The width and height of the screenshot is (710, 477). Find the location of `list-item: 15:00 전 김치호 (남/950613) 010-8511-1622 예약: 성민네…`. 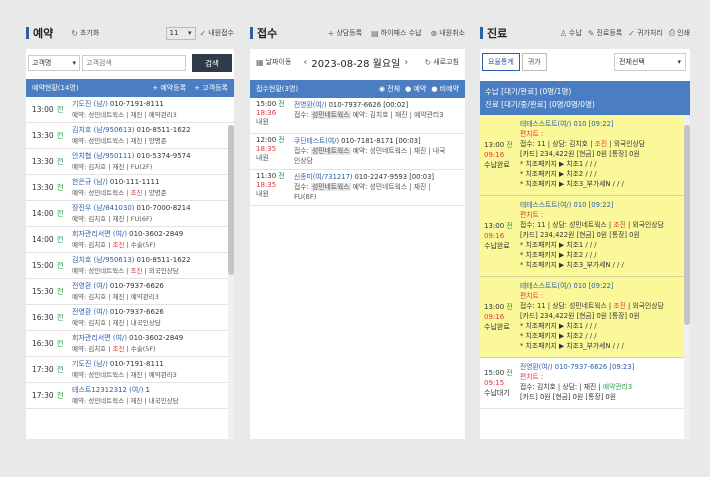

list-item: 15:00 전 김치호 (남/950613) 010-8511-1622 예약: 성민네… is located at coordinates (130, 266).